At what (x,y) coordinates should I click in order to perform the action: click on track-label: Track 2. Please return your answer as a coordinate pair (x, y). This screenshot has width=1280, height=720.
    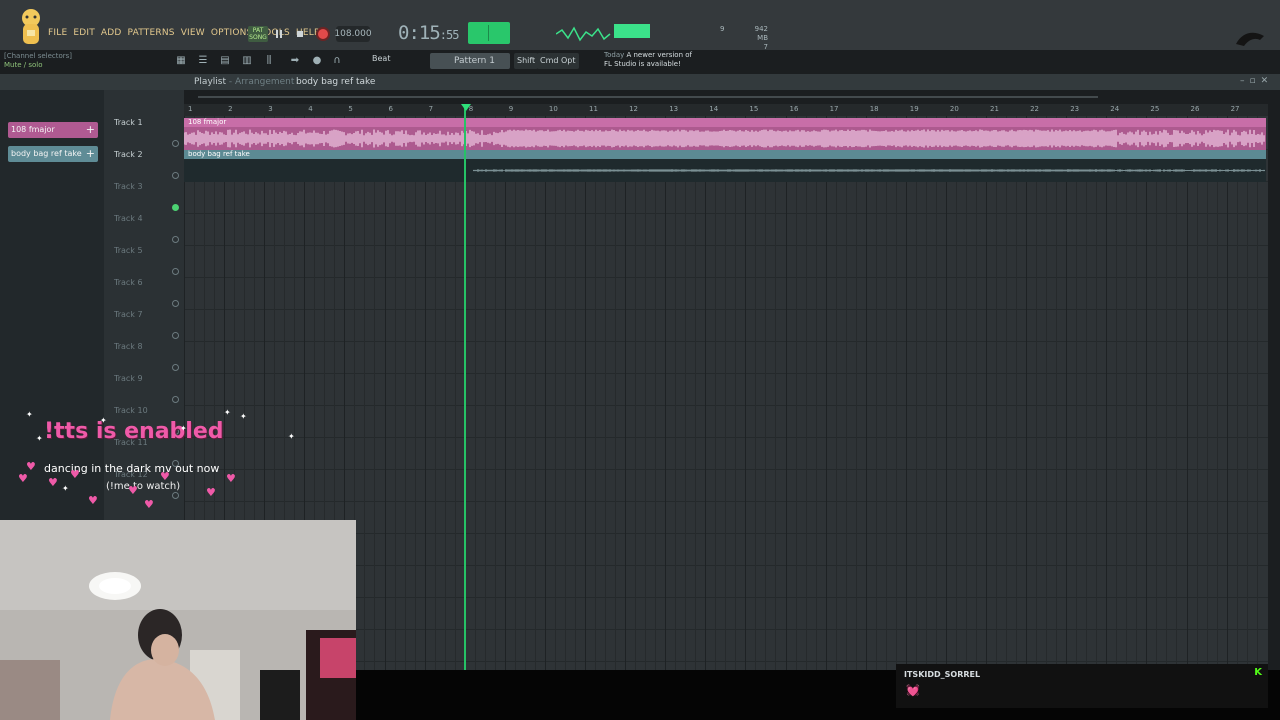
    Looking at the image, I should click on (128, 154).